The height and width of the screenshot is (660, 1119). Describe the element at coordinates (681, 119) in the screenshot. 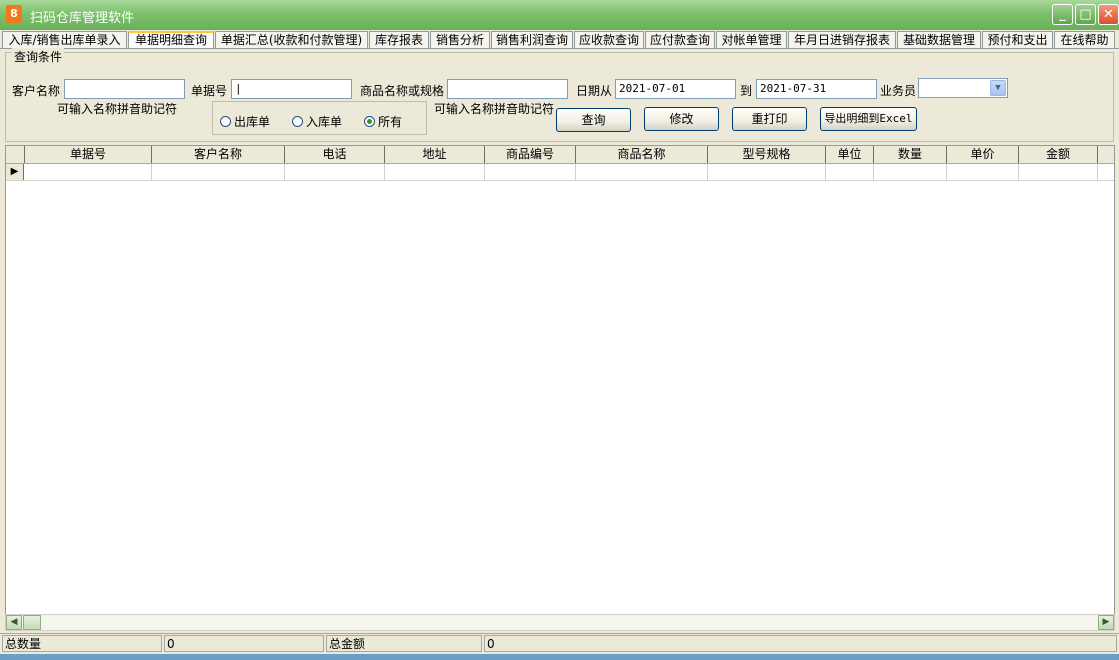

I see `edit-button: 修改` at that location.